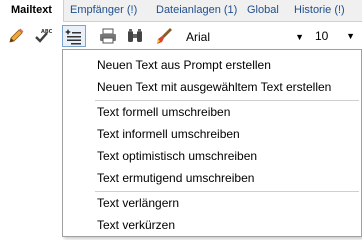 This screenshot has height=240, width=362. I want to click on print-button, so click(108, 36).